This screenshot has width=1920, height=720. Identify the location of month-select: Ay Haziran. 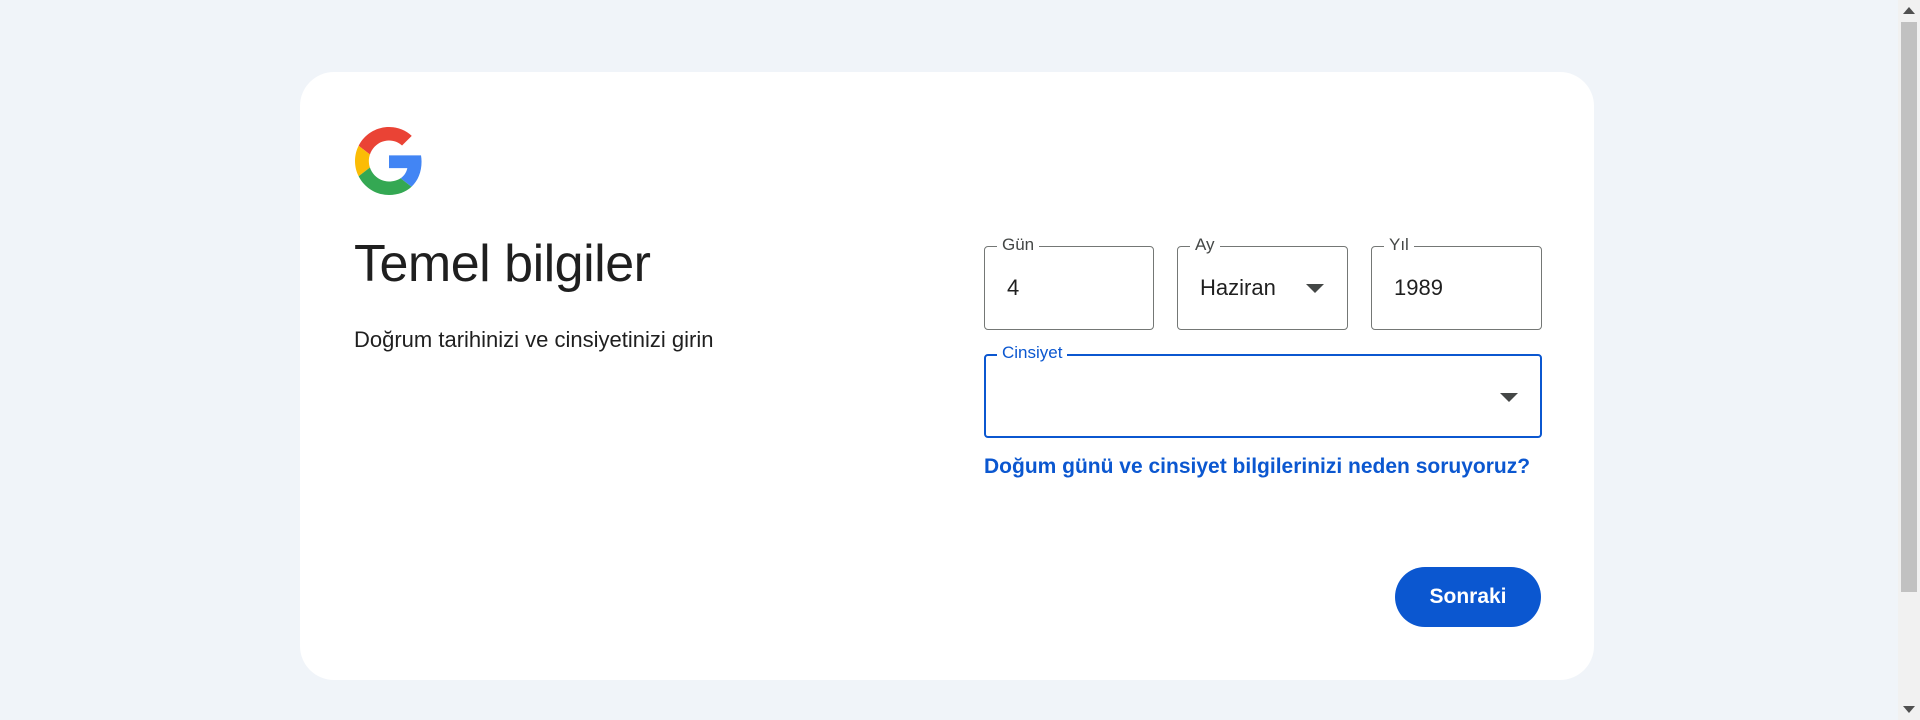
(1262, 282).